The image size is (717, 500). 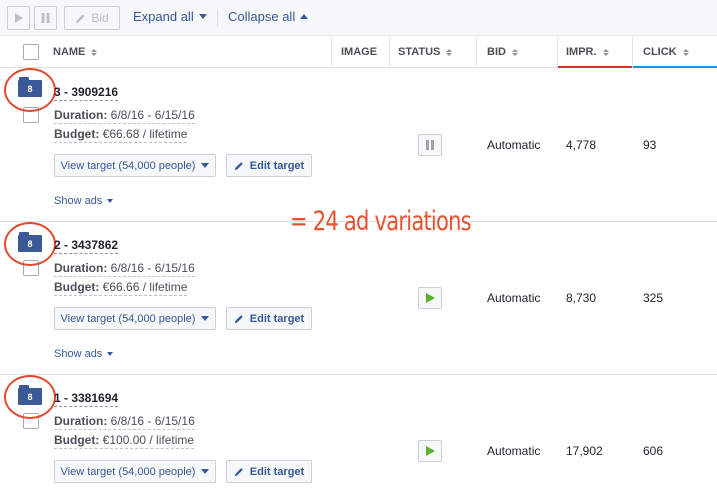 I want to click on expand-all-label: Expand all, so click(x=163, y=16).